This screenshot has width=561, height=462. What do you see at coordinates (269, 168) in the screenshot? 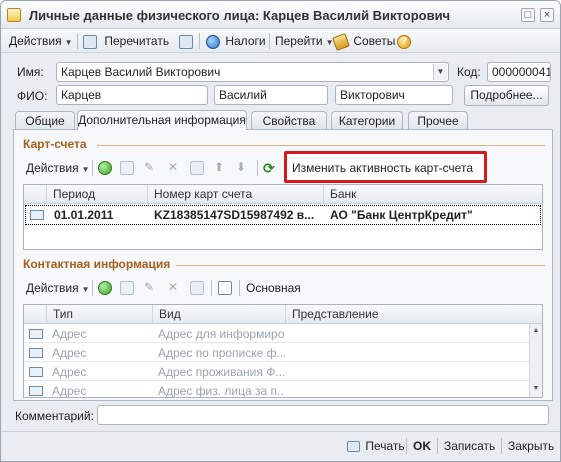
I see `refresh-icon: ⟳` at bounding box center [269, 168].